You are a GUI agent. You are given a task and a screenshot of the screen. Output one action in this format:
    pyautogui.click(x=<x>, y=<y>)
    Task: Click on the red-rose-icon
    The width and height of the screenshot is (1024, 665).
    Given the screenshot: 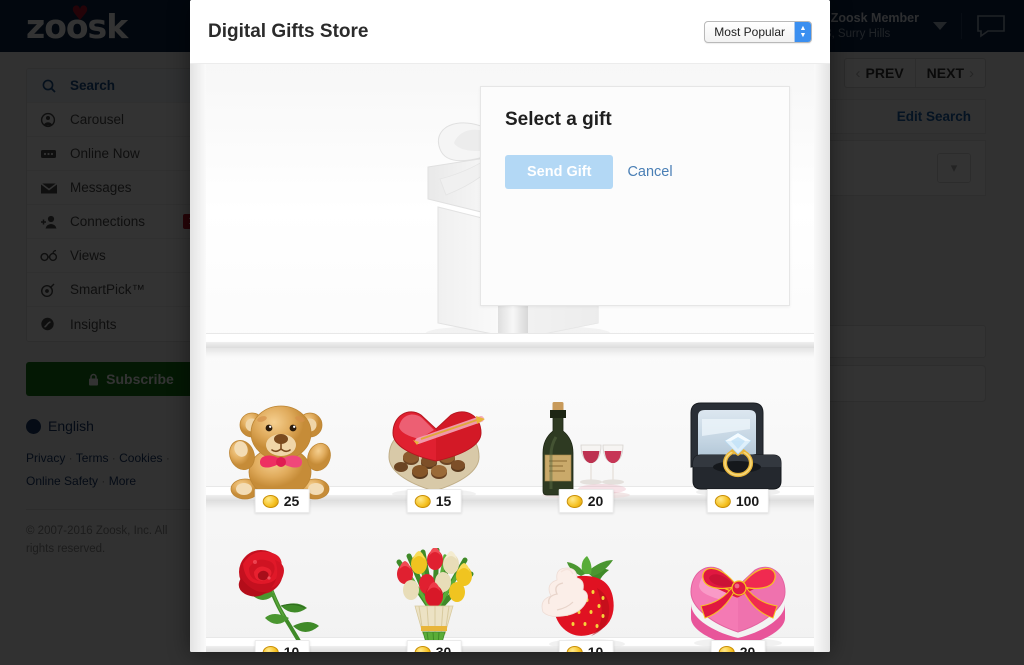 What is the action you would take?
    pyautogui.click(x=278, y=599)
    